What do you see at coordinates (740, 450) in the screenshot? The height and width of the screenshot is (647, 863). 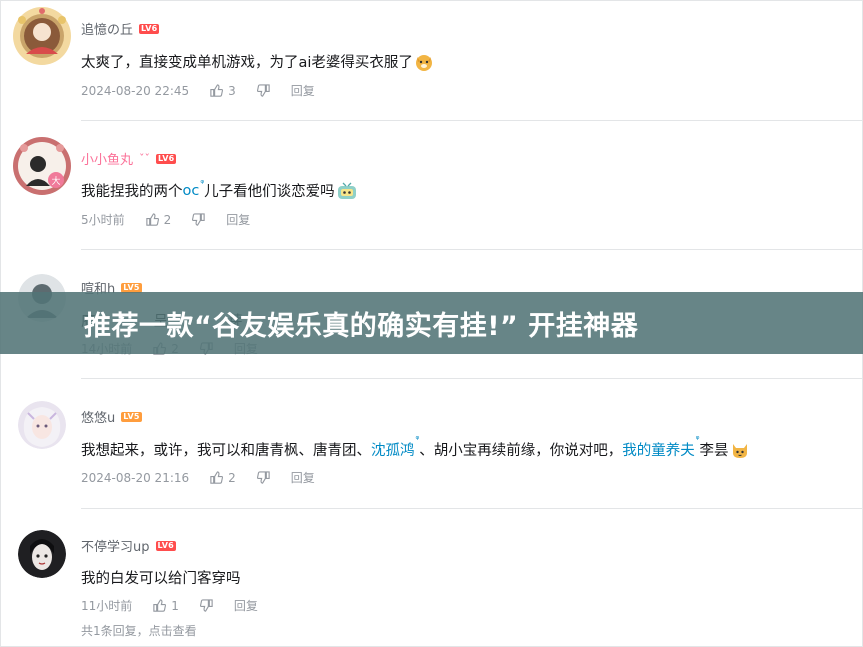 I see `cat-emoji-icon` at bounding box center [740, 450].